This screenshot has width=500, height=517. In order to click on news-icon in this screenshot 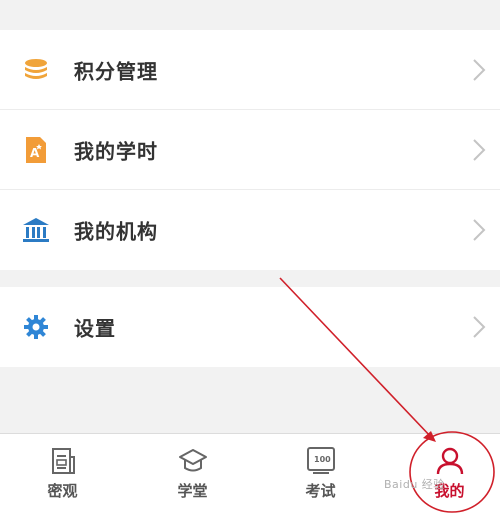, I will do `click(63, 461)`.